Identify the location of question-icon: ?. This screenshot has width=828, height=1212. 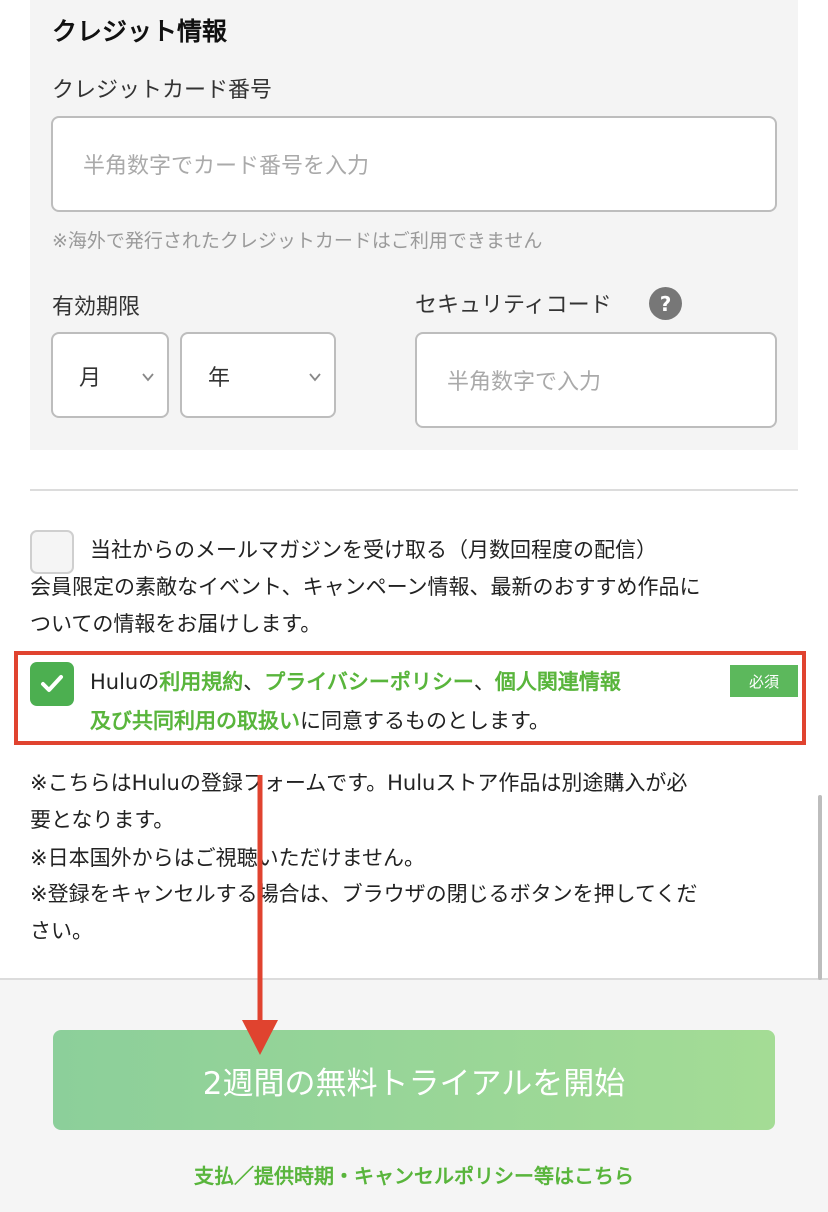
(665, 303).